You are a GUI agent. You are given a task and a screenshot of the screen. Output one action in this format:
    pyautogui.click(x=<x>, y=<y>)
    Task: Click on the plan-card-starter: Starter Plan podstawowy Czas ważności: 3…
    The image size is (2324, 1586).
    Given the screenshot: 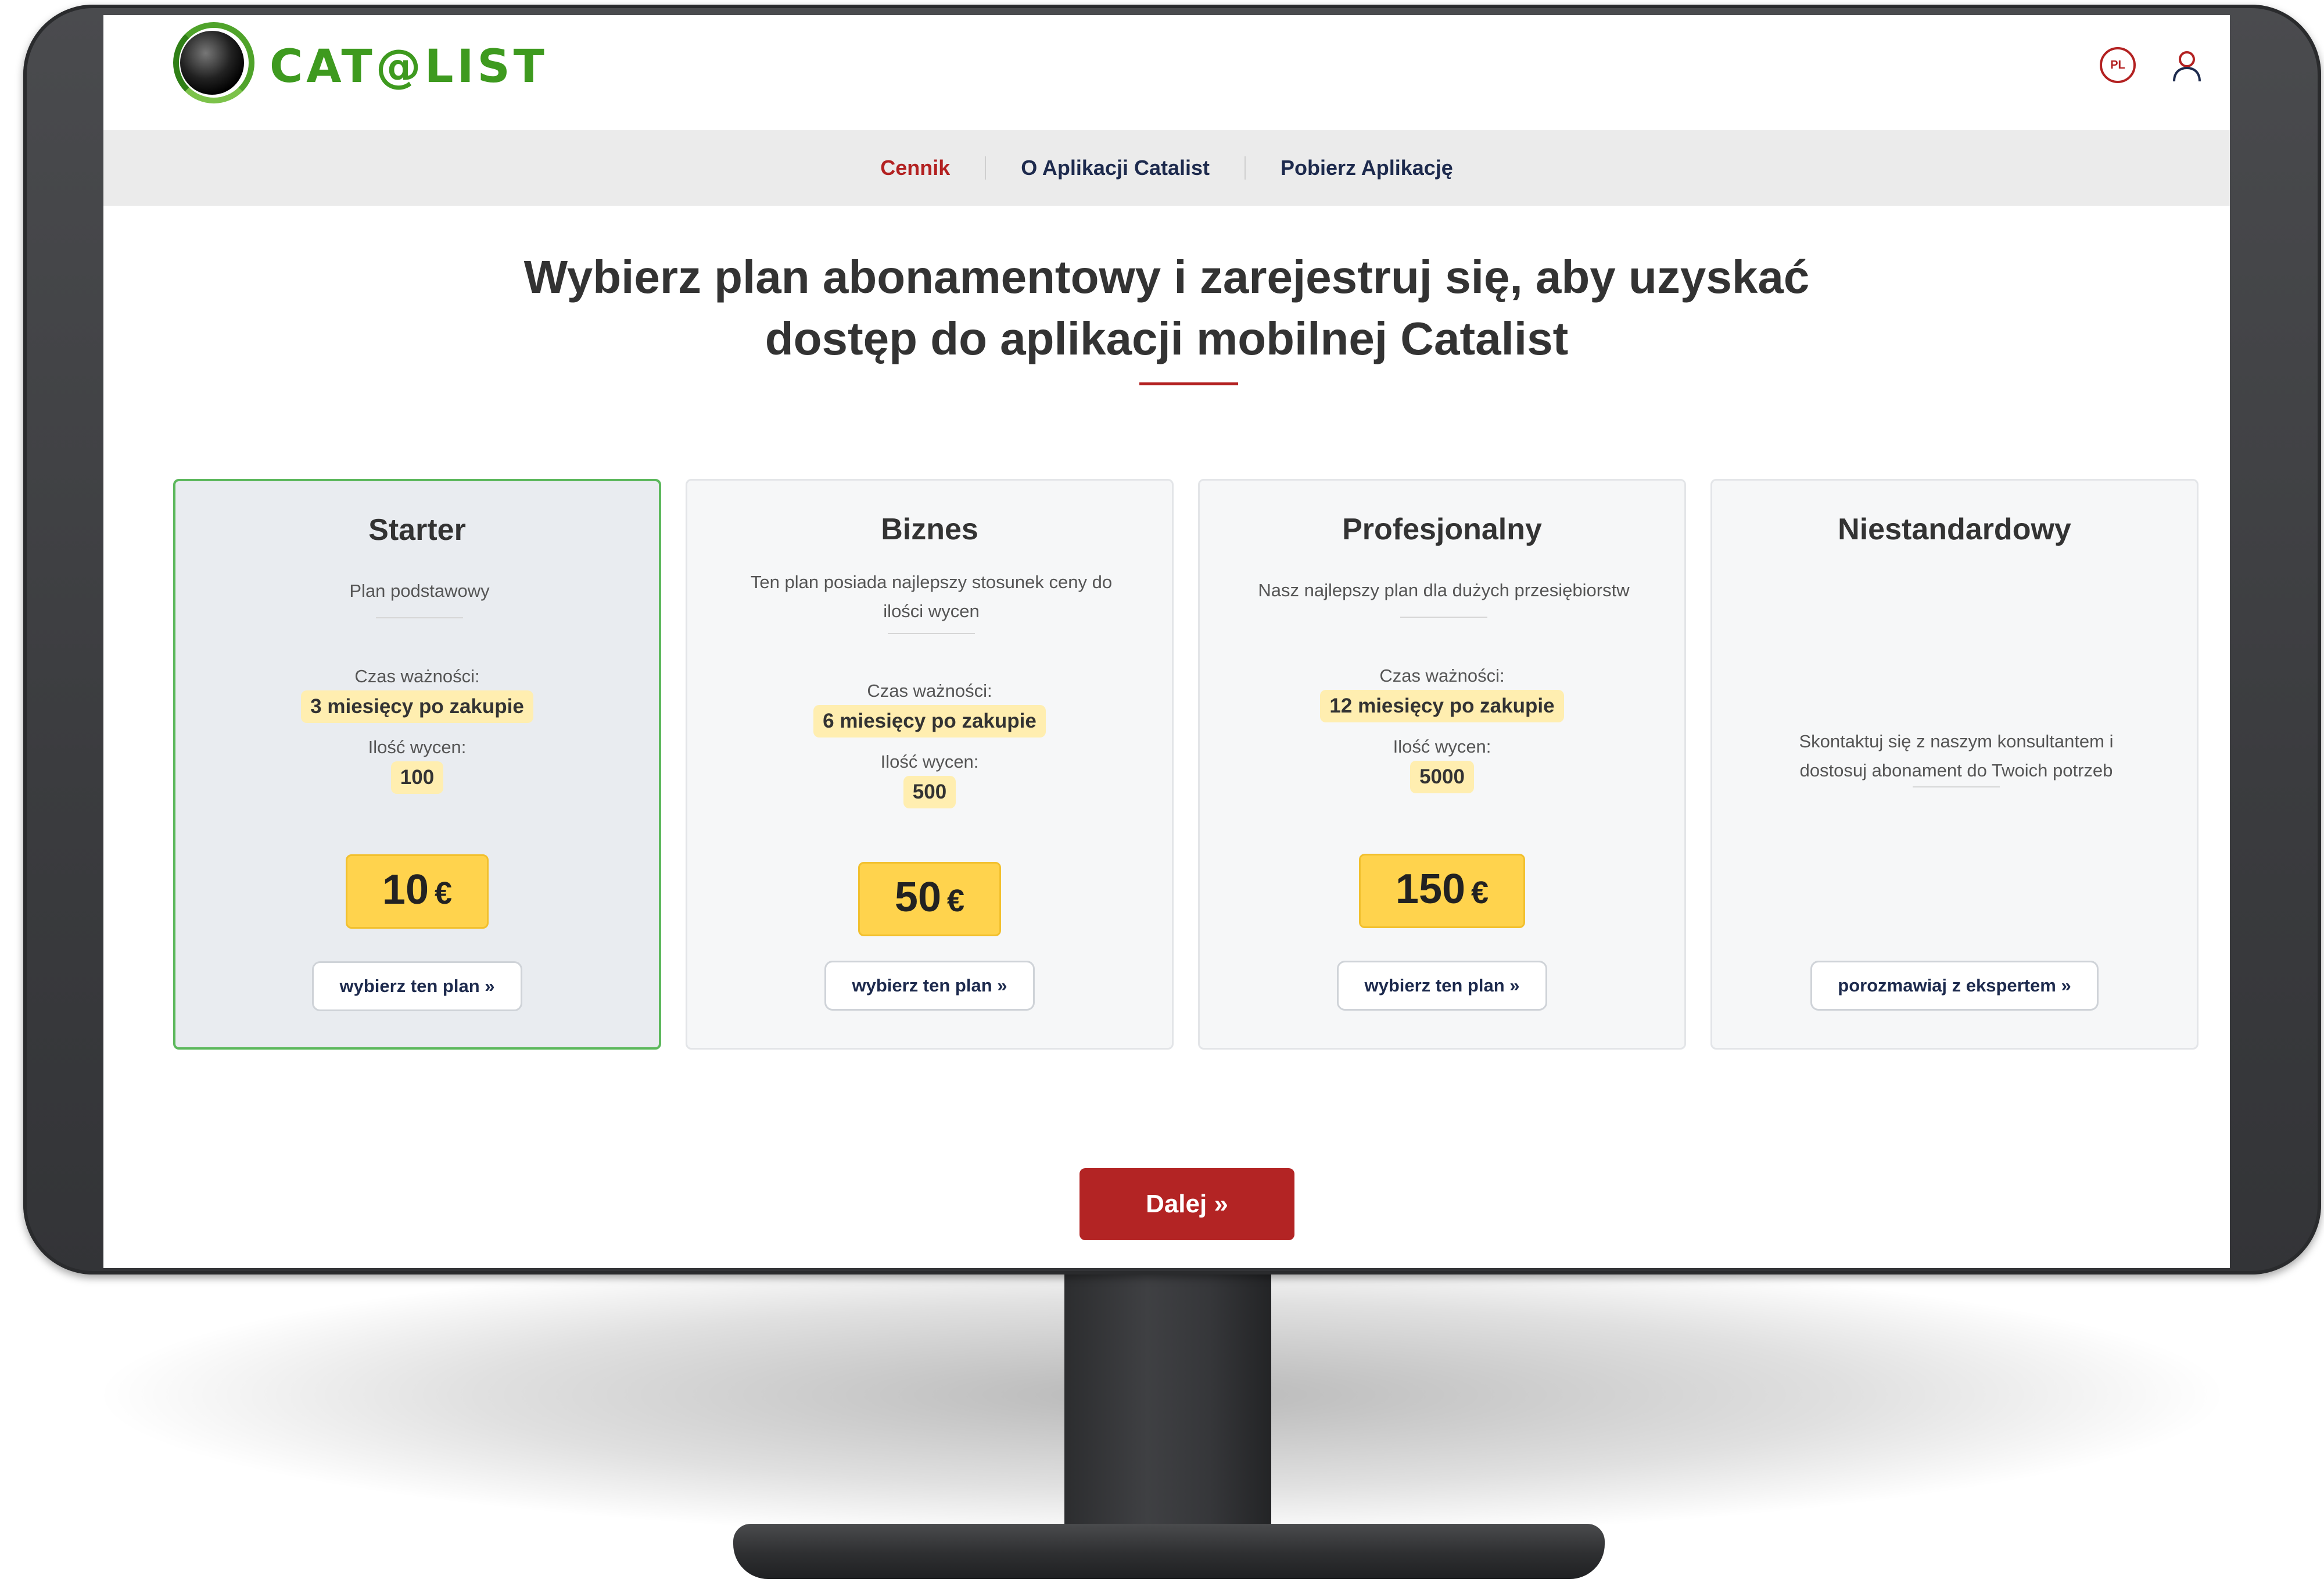 What is the action you would take?
    pyautogui.click(x=417, y=764)
    